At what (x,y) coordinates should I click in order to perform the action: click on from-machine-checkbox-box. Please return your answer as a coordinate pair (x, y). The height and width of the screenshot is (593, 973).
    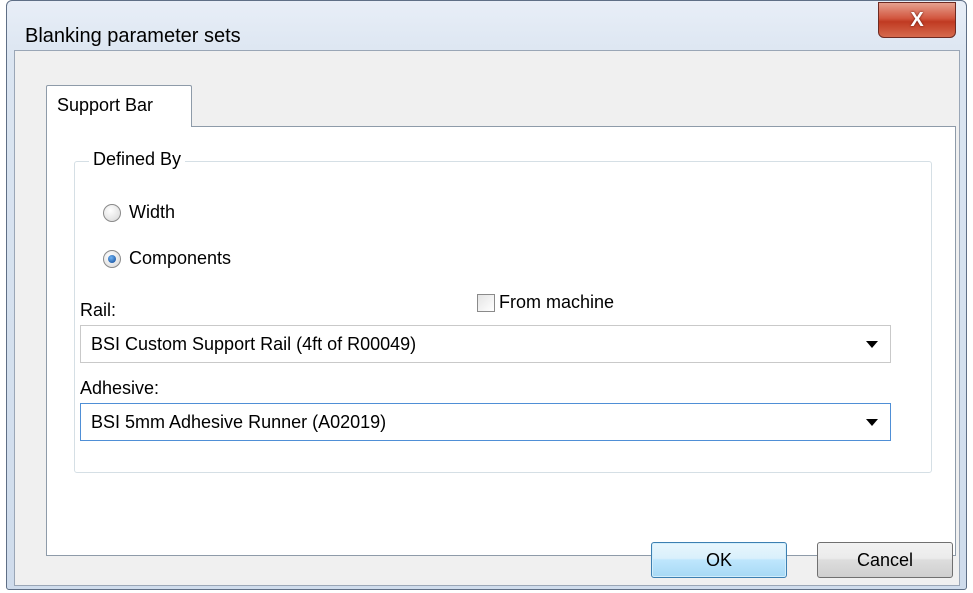
    Looking at the image, I should click on (486, 302).